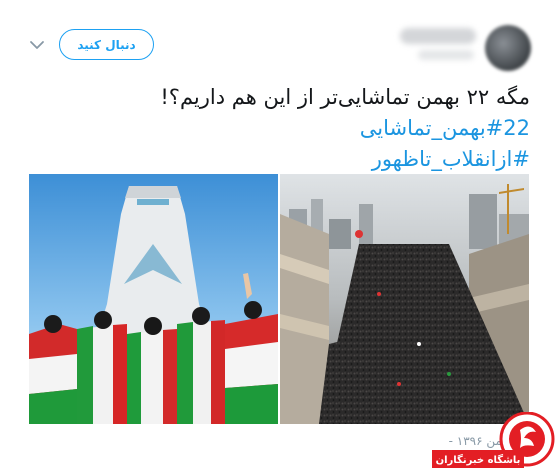  I want to click on yjc-logo-watermark: باشگاه خبرنگاران, so click(493, 440).